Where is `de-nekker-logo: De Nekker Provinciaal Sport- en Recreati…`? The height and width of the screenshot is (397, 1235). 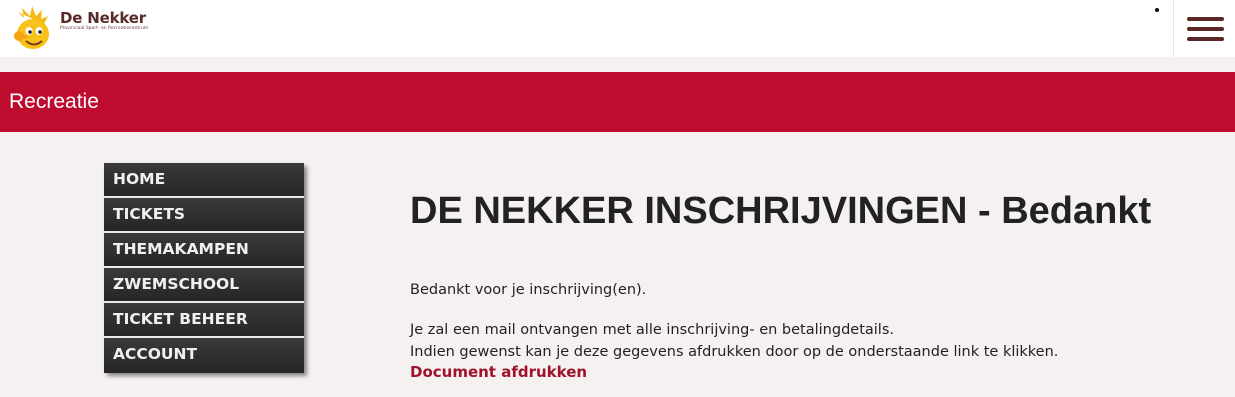 de-nekker-logo: De Nekker Provinciaal Sport- en Recreati… is located at coordinates (78, 29).